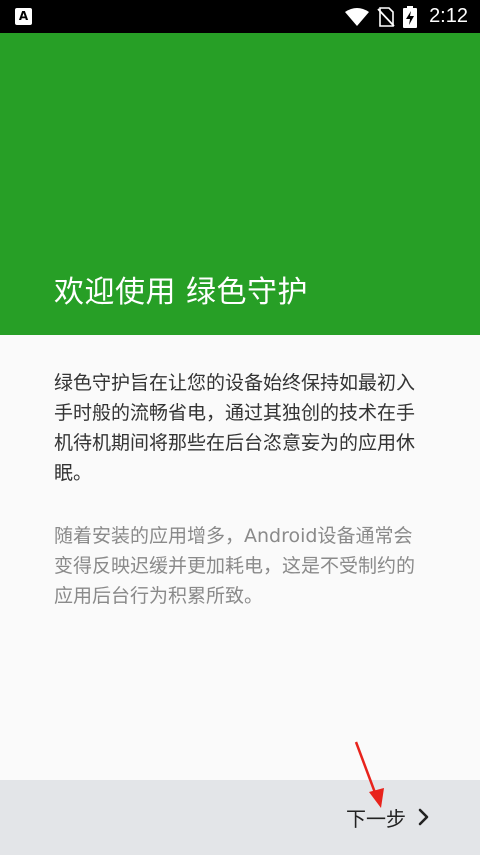  Describe the element at coordinates (240, 817) in the screenshot. I see `bottom-bar: 下一步` at that location.